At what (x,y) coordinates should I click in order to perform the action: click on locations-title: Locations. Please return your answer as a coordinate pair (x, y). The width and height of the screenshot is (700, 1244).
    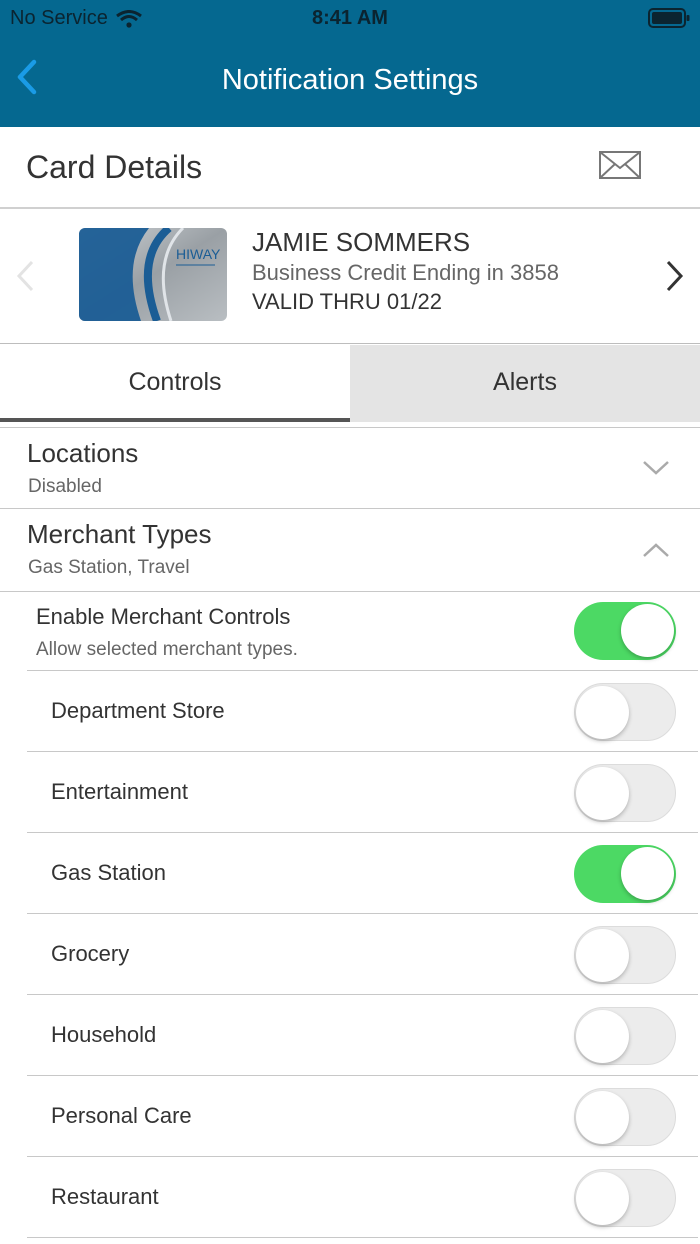
    Looking at the image, I should click on (83, 453).